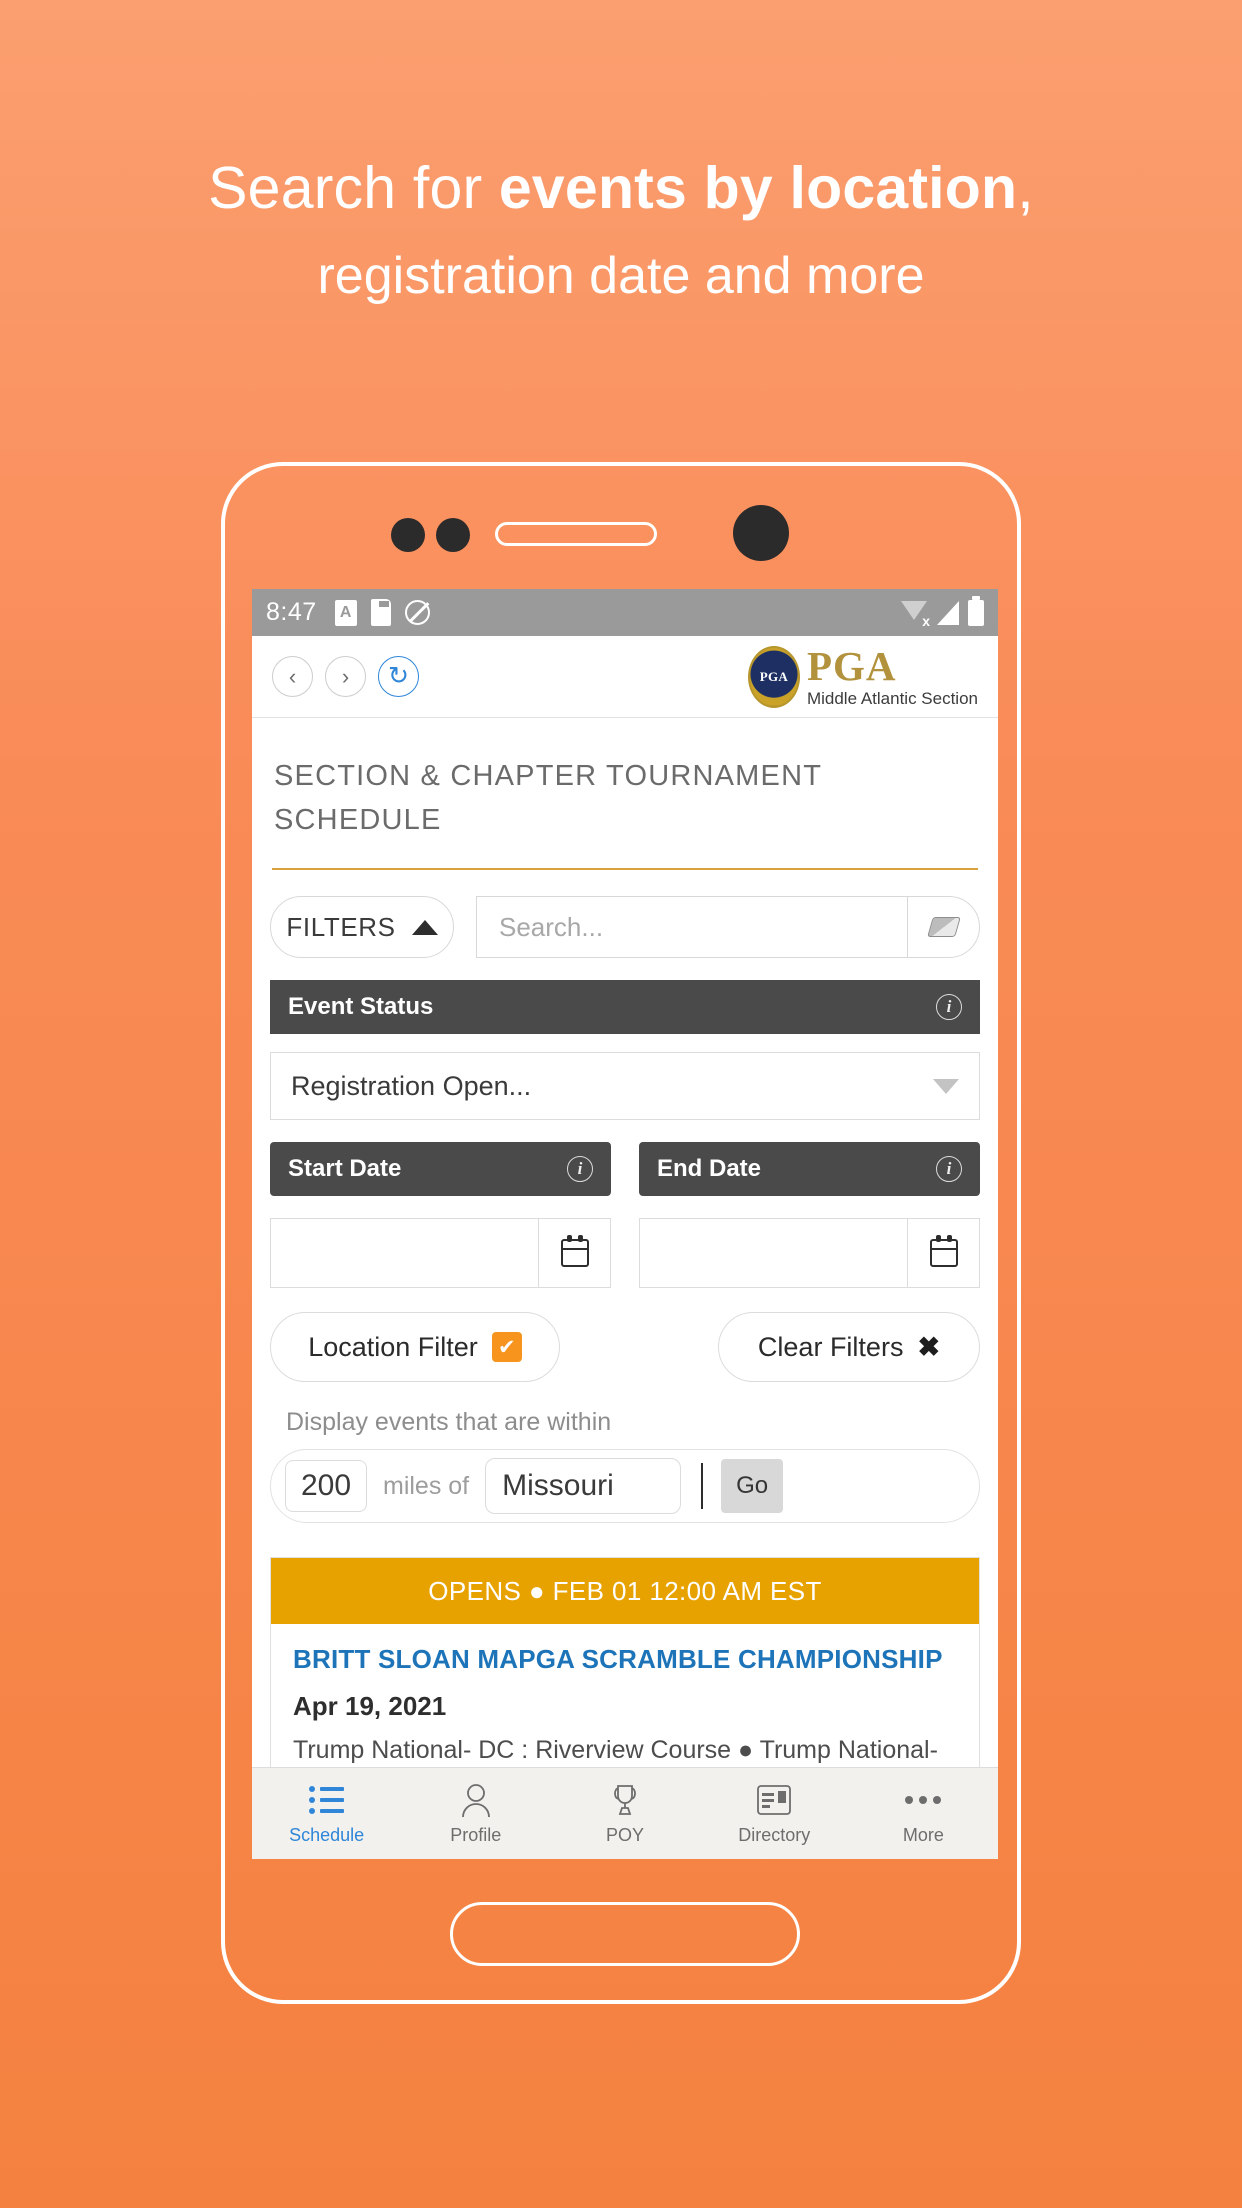 The width and height of the screenshot is (1242, 2208). I want to click on location-filter-label: Location Filter, so click(393, 1346).